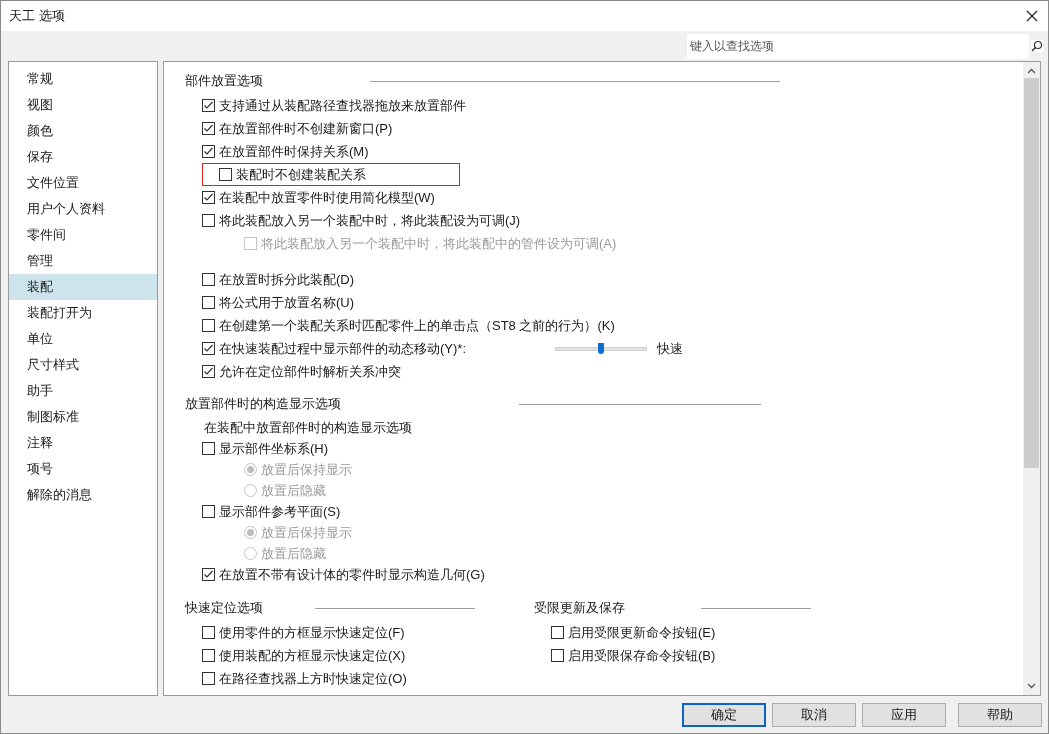 The image size is (1049, 734). What do you see at coordinates (224, 608) in the screenshot?
I see `section-title: 快速定位选项` at bounding box center [224, 608].